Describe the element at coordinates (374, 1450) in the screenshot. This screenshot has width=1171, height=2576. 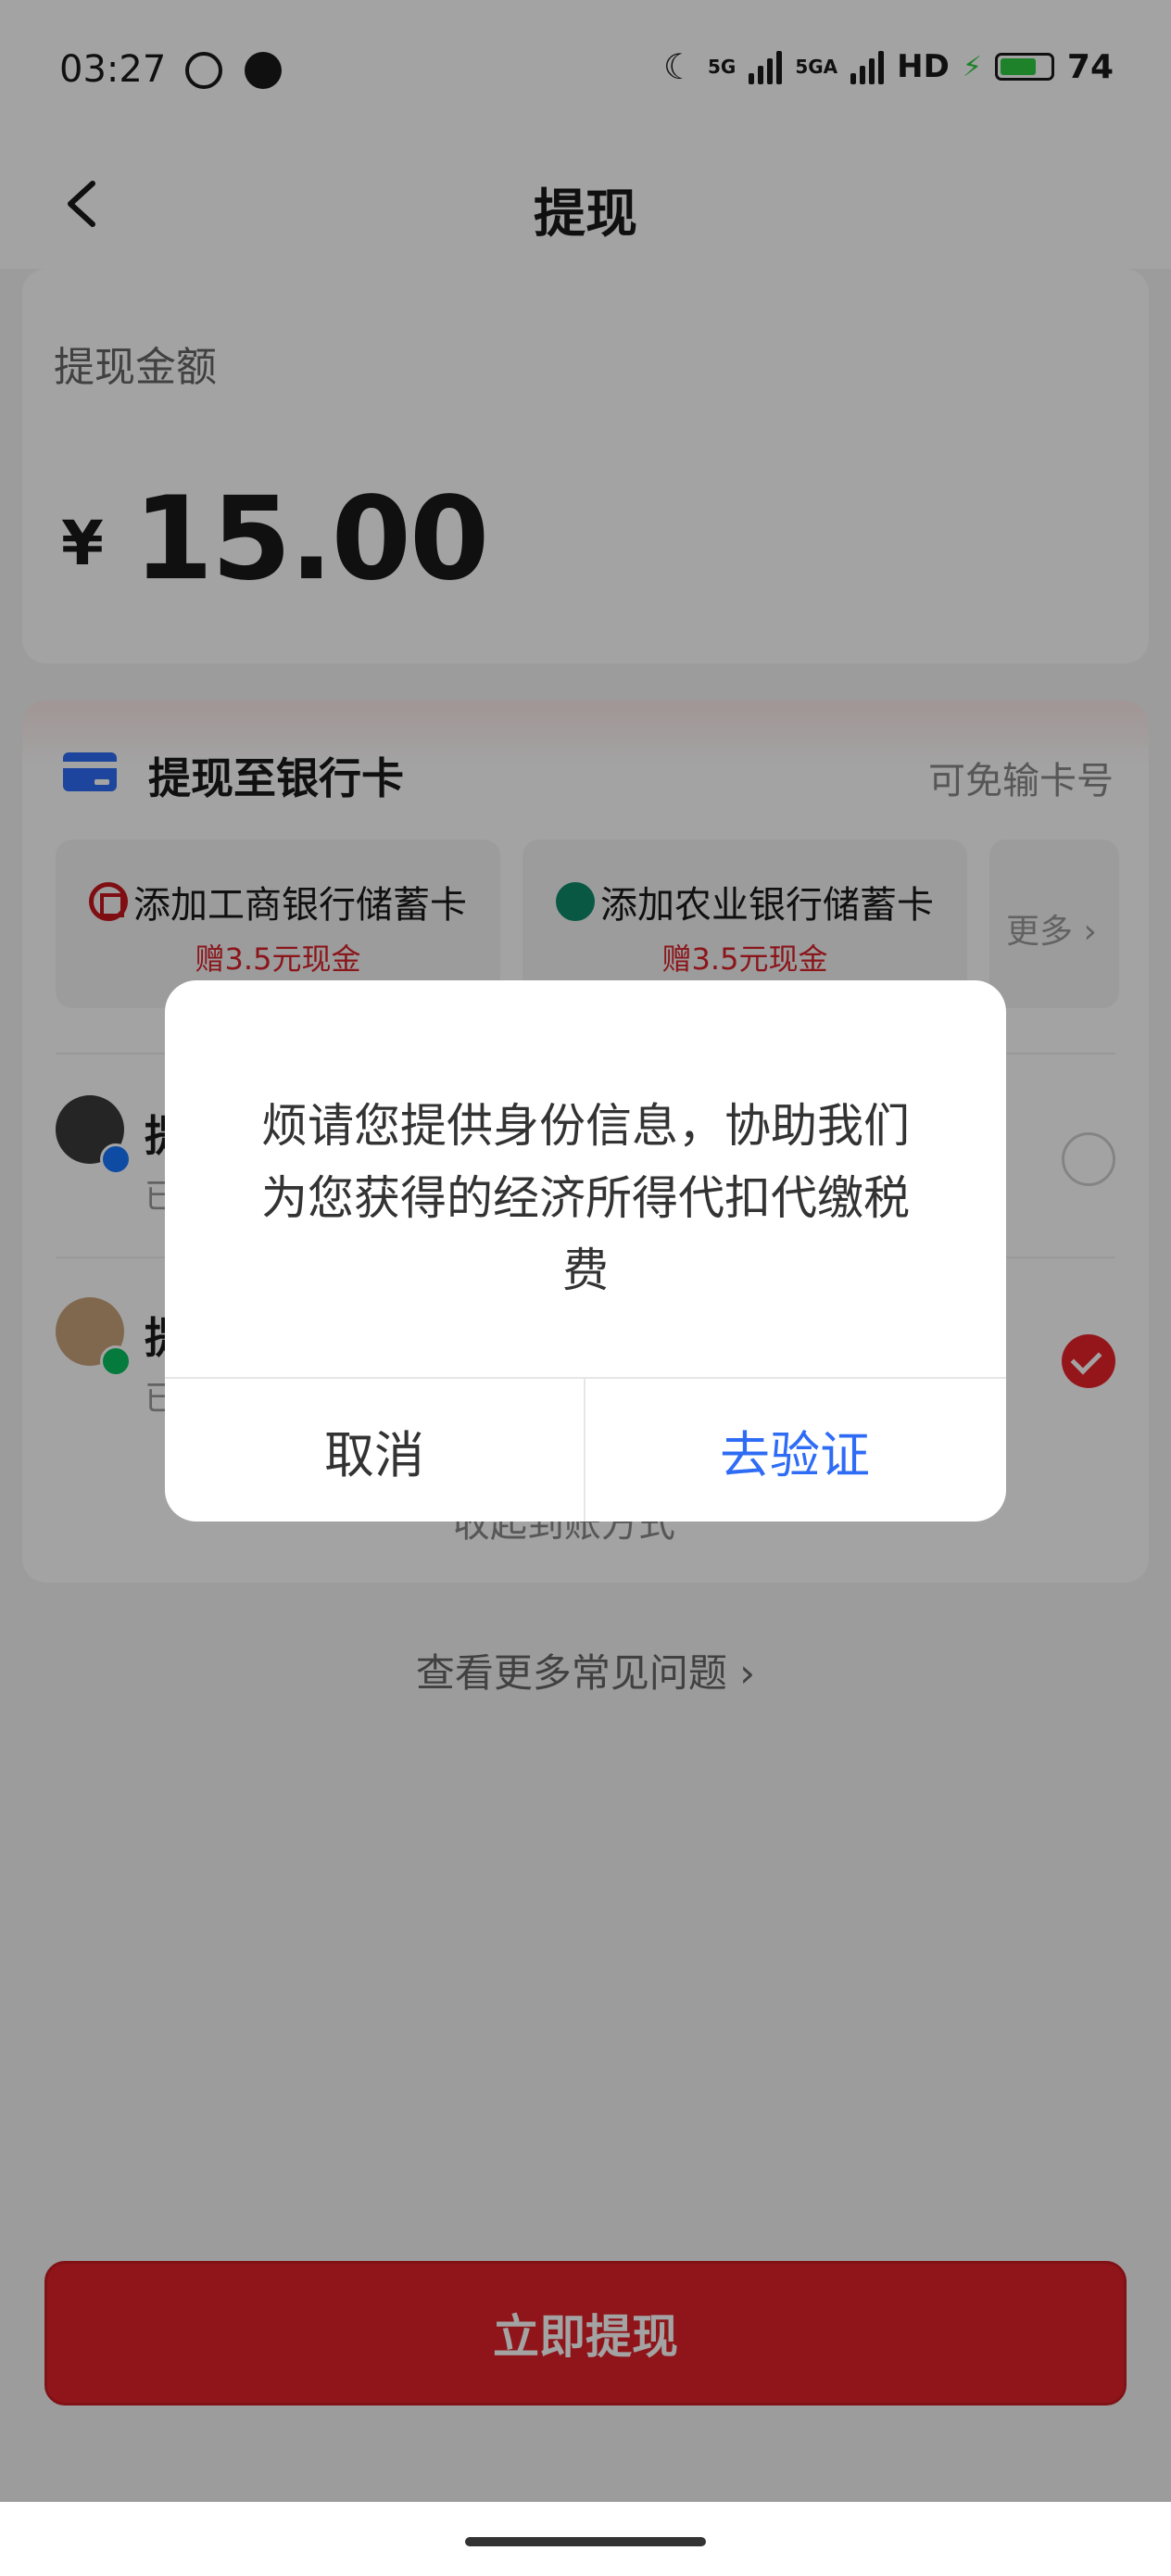
I see `dialog-cancel-button: 取消` at that location.